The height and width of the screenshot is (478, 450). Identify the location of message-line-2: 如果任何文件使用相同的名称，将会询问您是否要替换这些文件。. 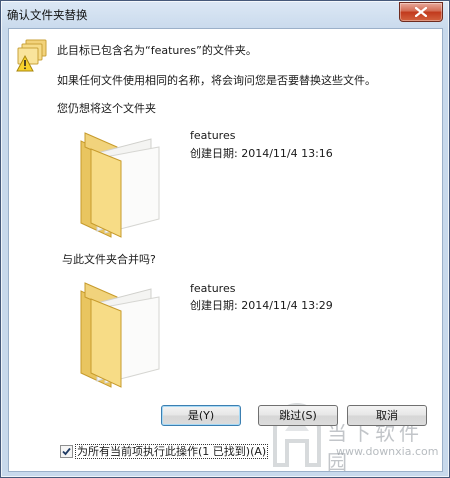
(216, 80).